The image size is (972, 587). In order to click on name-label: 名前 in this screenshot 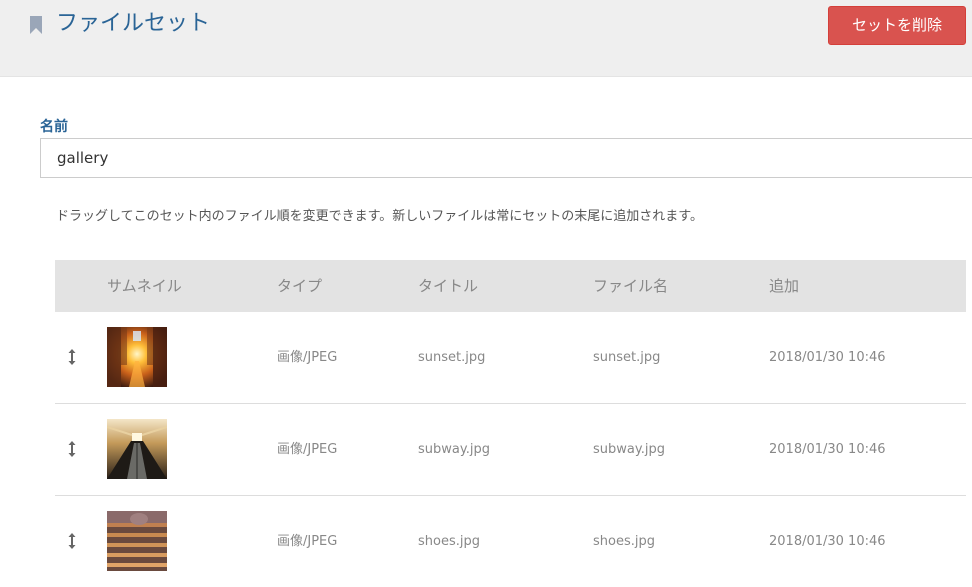, I will do `click(54, 127)`.